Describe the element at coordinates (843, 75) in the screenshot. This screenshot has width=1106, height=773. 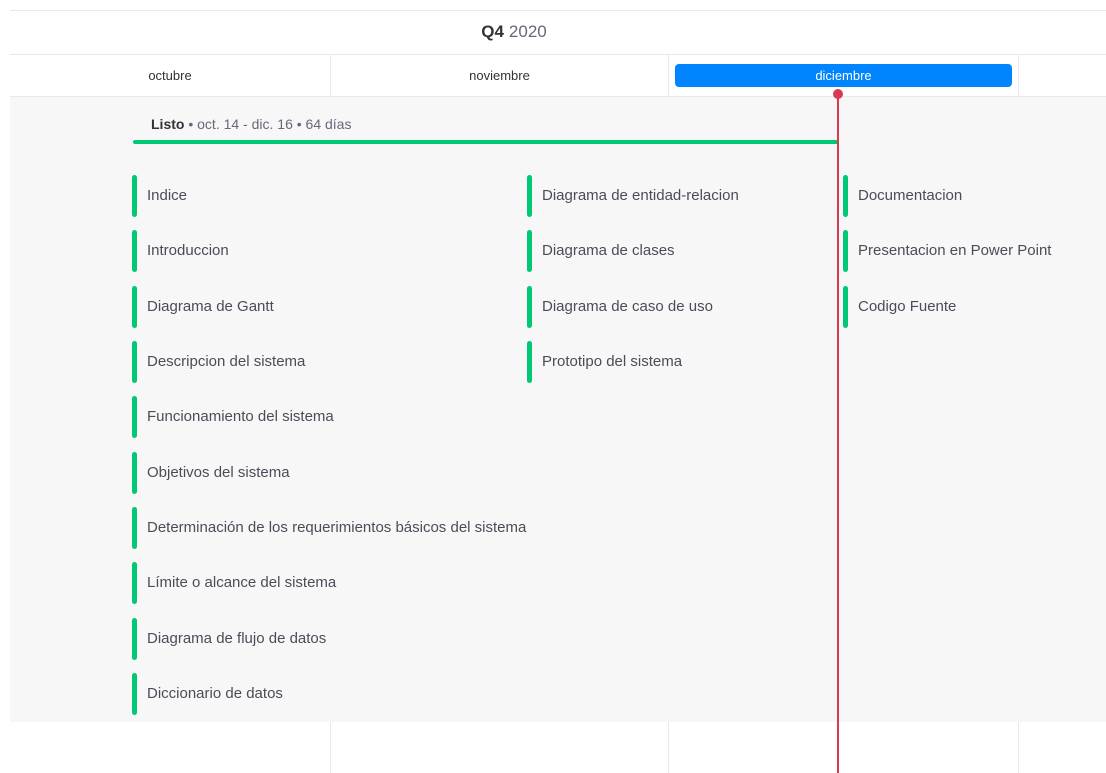
I see `month-december-current: diciembre` at that location.